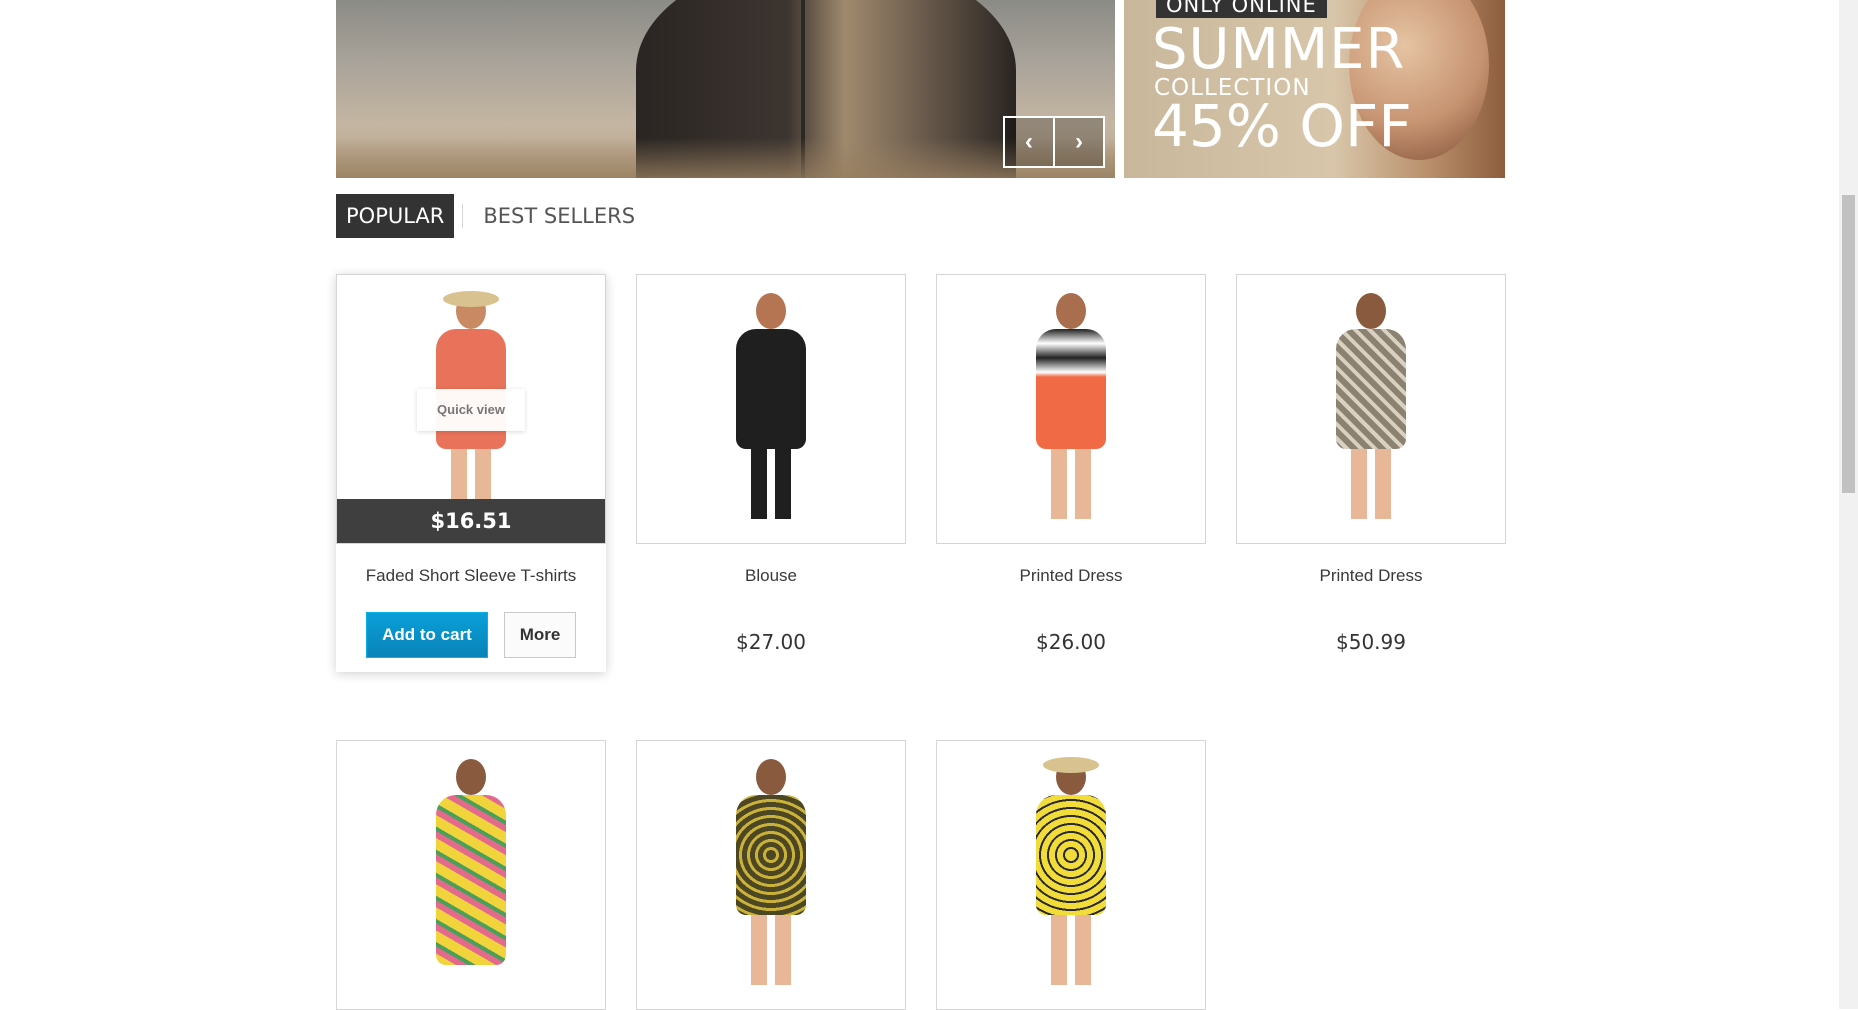 This screenshot has height=1010, width=1858. Describe the element at coordinates (1848, 344) in the screenshot. I see `scrollbar-thumb` at that location.